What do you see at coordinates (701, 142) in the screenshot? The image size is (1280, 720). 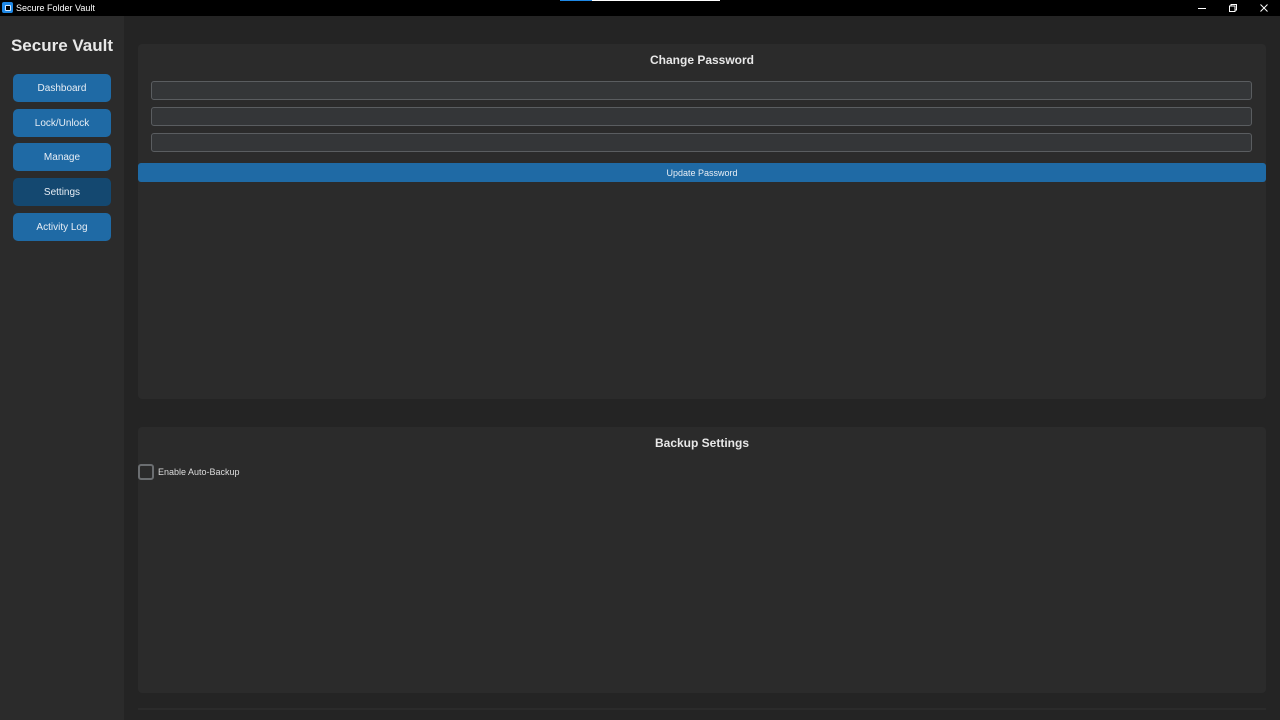 I see `confirm-password-field` at bounding box center [701, 142].